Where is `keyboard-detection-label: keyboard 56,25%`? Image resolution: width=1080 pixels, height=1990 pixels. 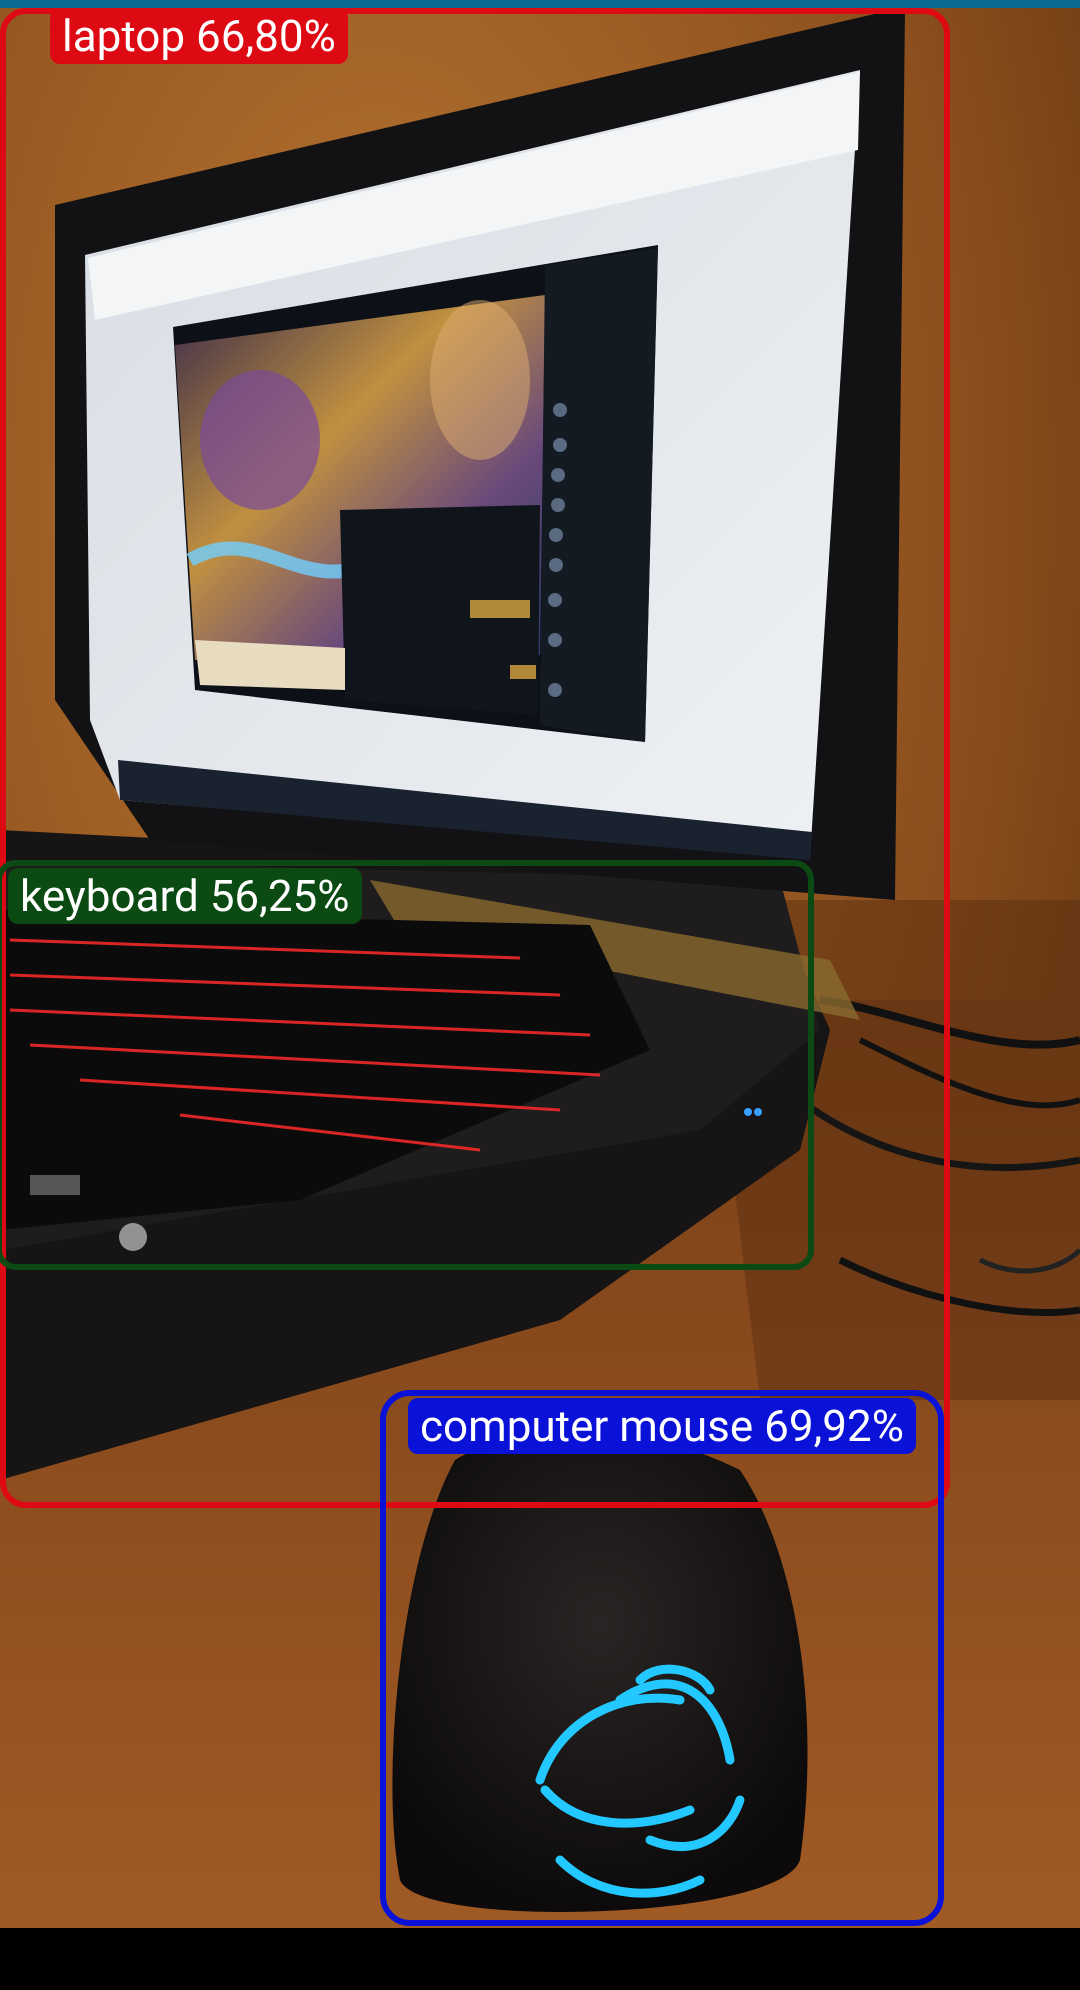 keyboard-detection-label: keyboard 56,25% is located at coordinates (185, 896).